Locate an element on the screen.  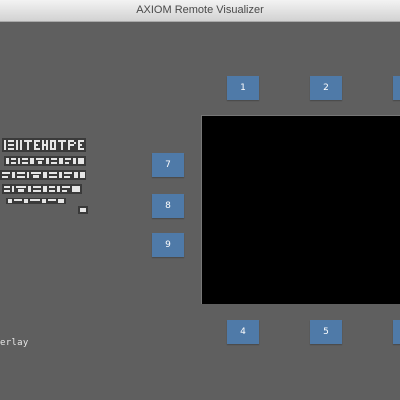
button-1: 1 is located at coordinates (243, 88).